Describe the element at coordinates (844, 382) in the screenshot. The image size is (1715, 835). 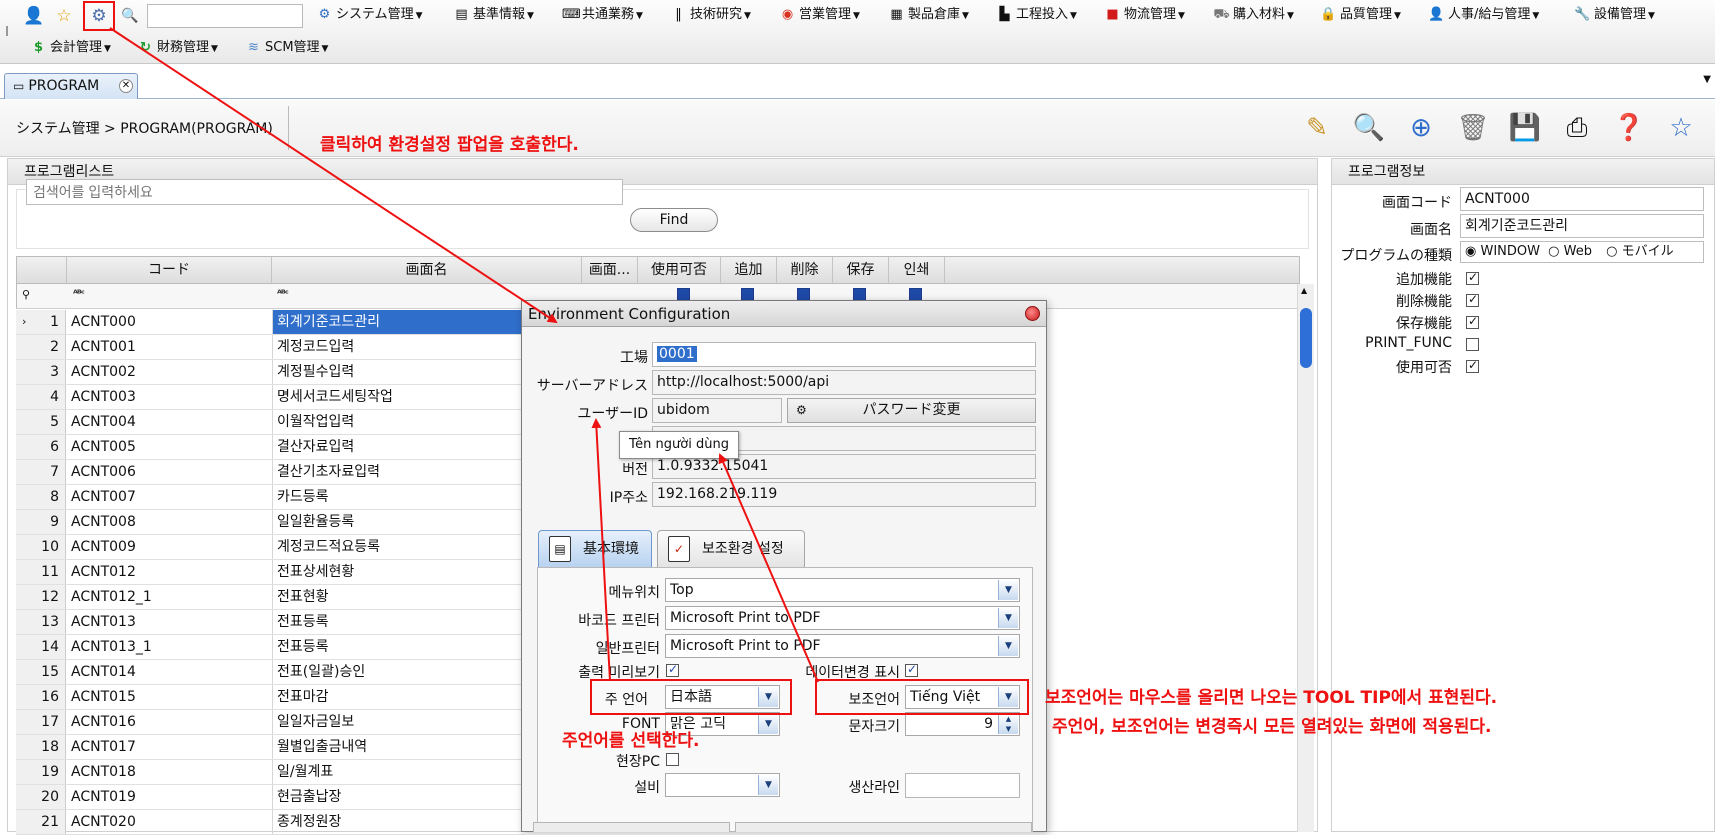
I see `server-address-field: http://localhost:5000/api` at that location.